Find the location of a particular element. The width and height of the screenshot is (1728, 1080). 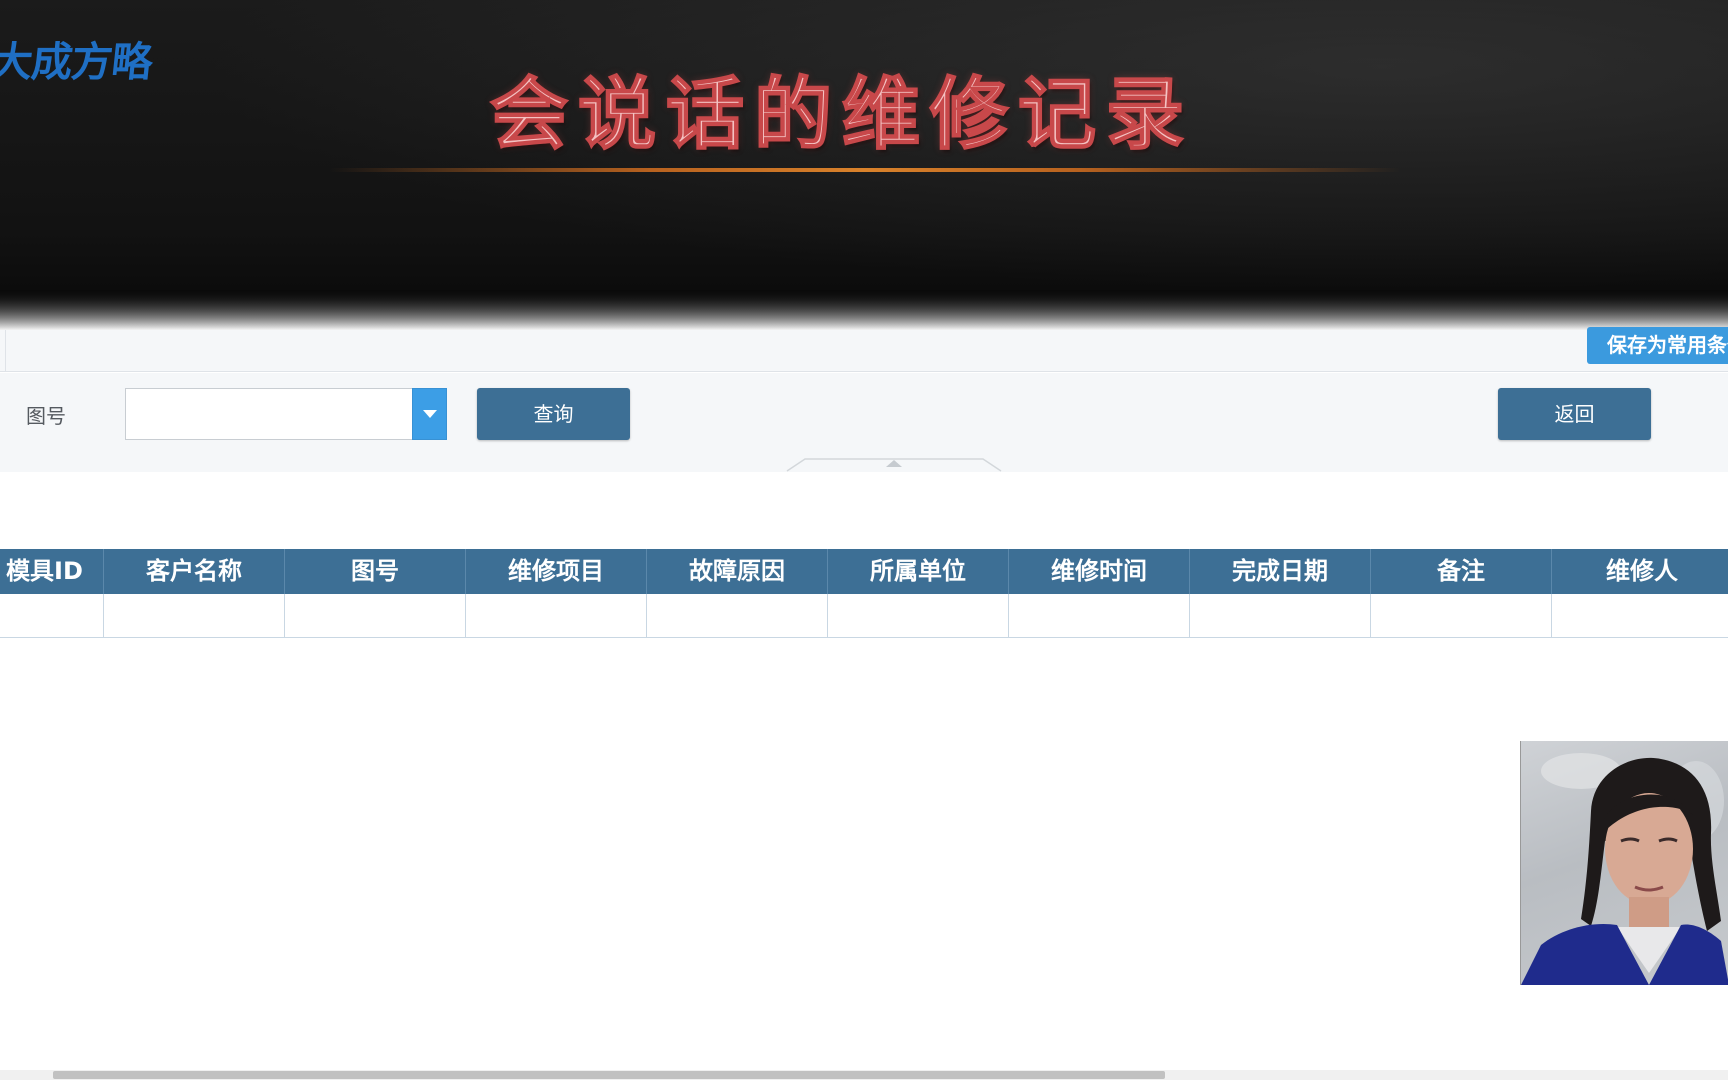

caret-down-icon is located at coordinates (429, 414).